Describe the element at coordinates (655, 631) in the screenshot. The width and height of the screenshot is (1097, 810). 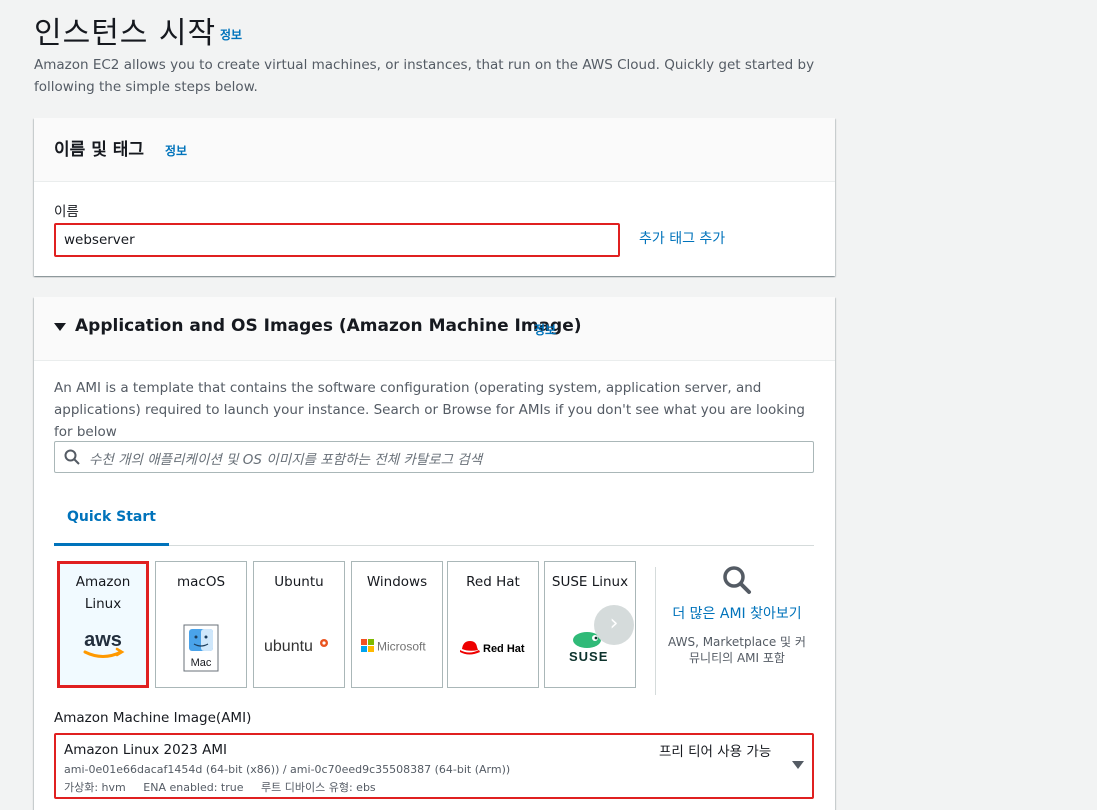
I see `divider` at that location.